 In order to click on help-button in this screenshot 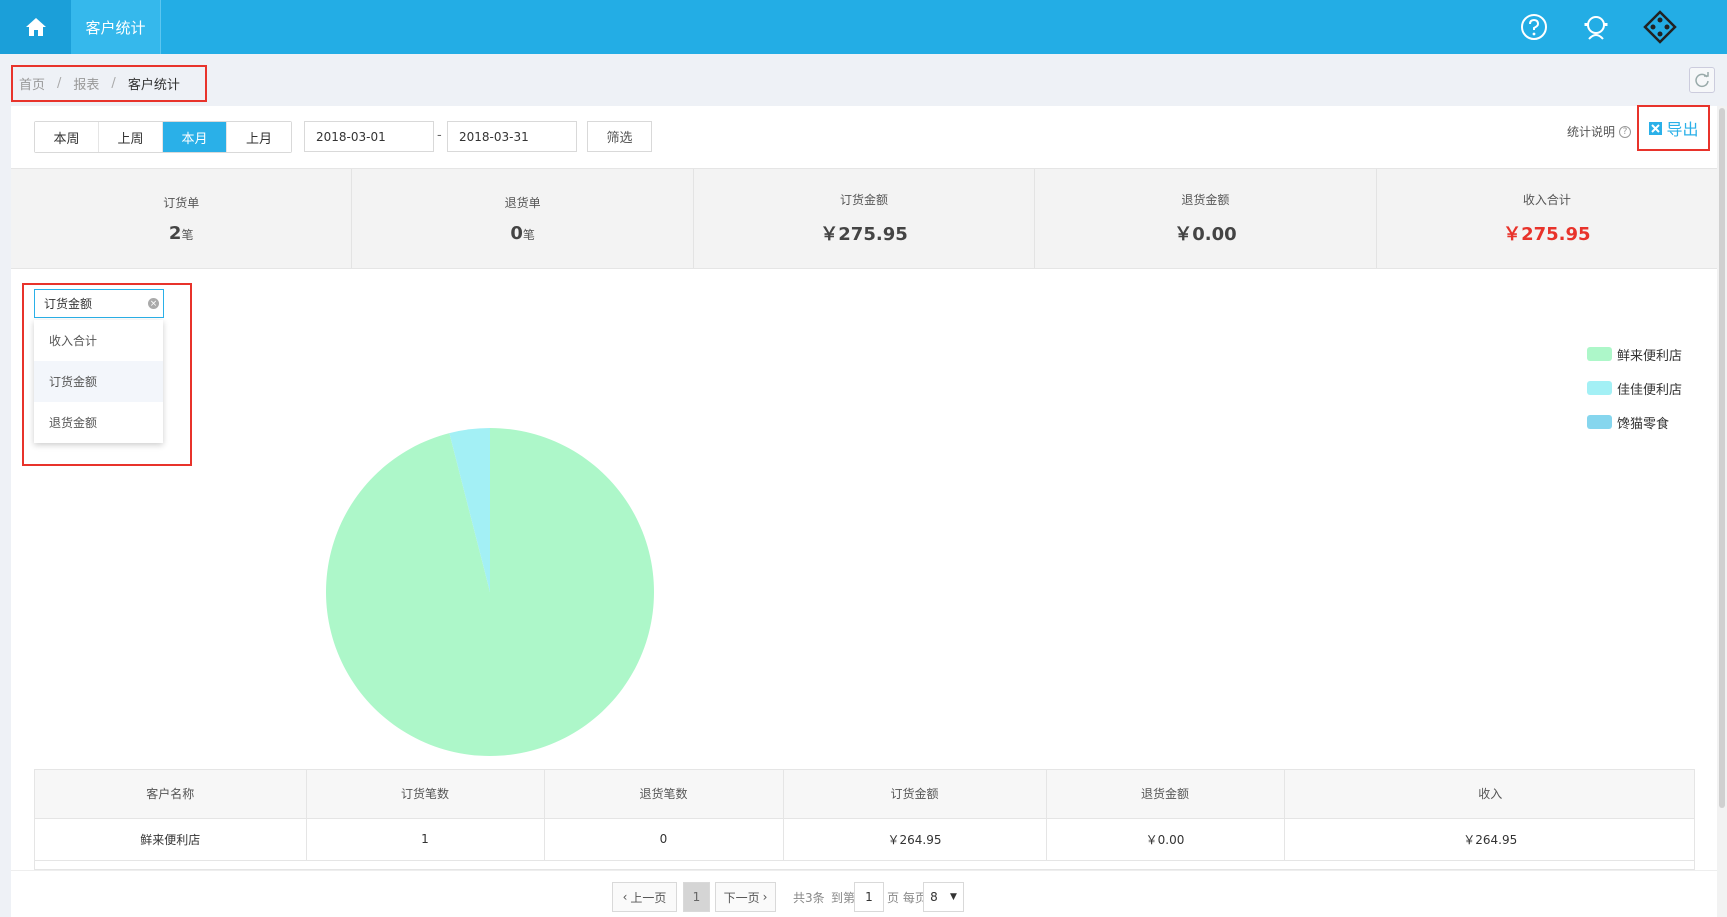, I will do `click(1534, 27)`.